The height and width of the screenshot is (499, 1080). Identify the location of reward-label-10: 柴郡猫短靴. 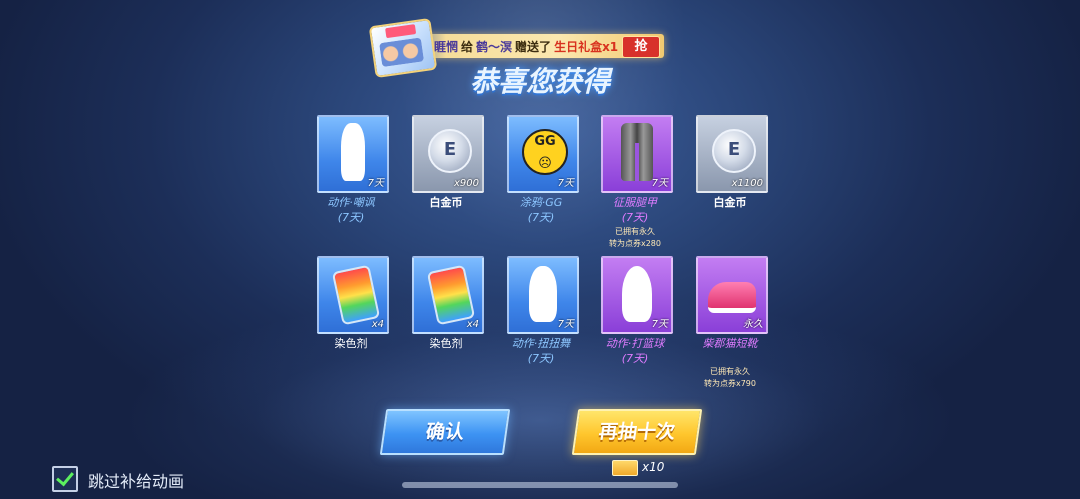
(730, 343).